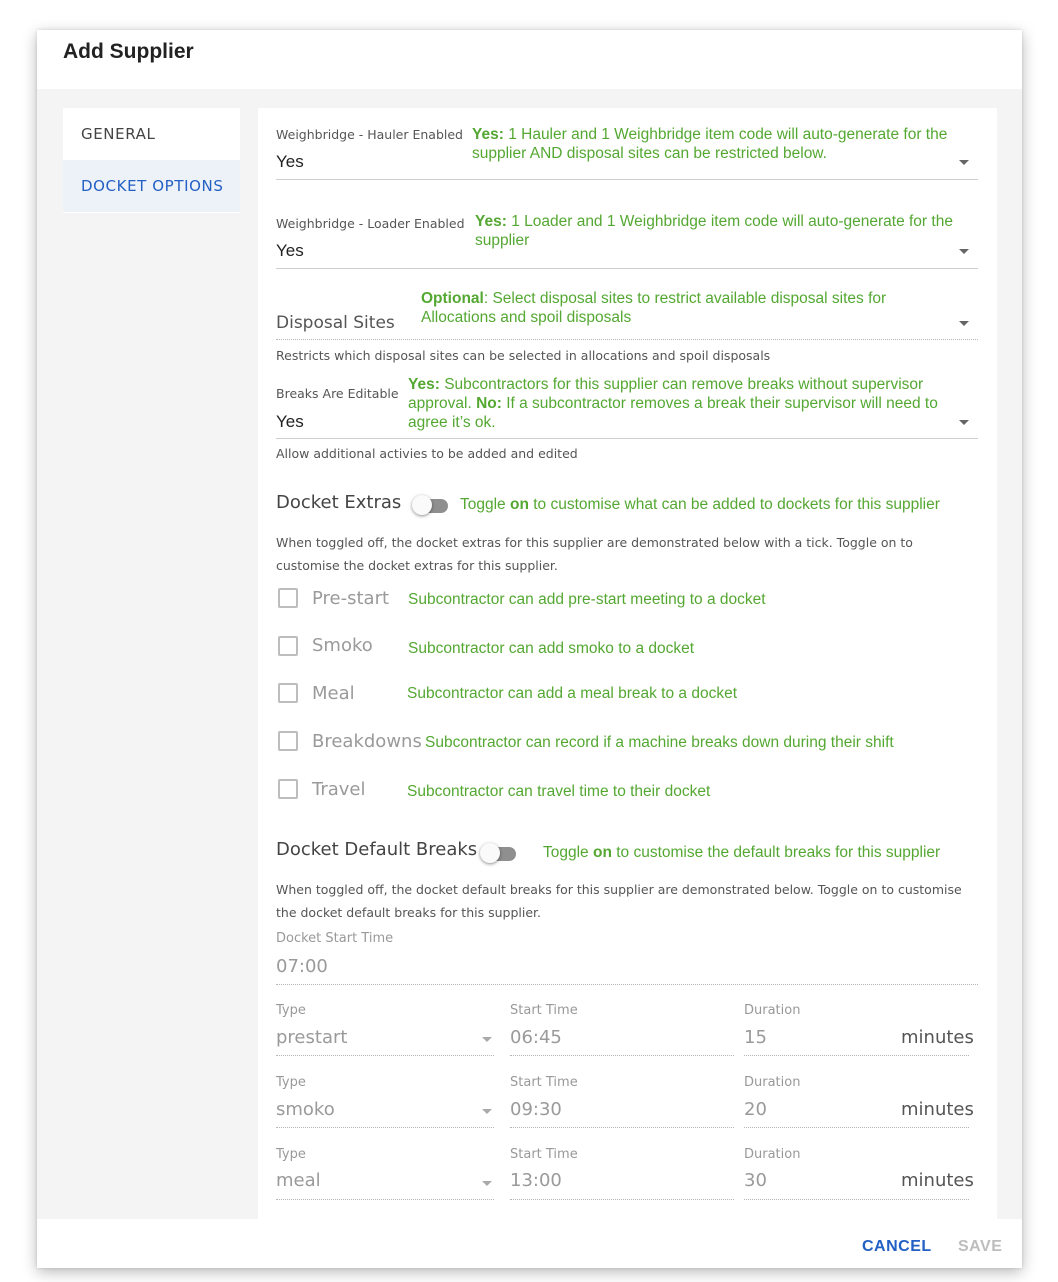 The height and width of the screenshot is (1282, 1058). What do you see at coordinates (856, 1055) in the screenshot?
I see `break-1-duration-underline` at bounding box center [856, 1055].